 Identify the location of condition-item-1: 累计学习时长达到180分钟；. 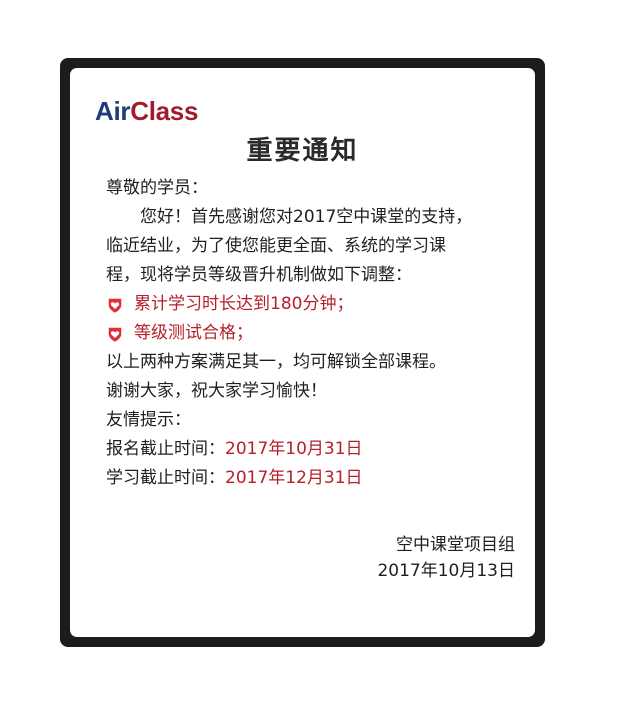
(310, 304).